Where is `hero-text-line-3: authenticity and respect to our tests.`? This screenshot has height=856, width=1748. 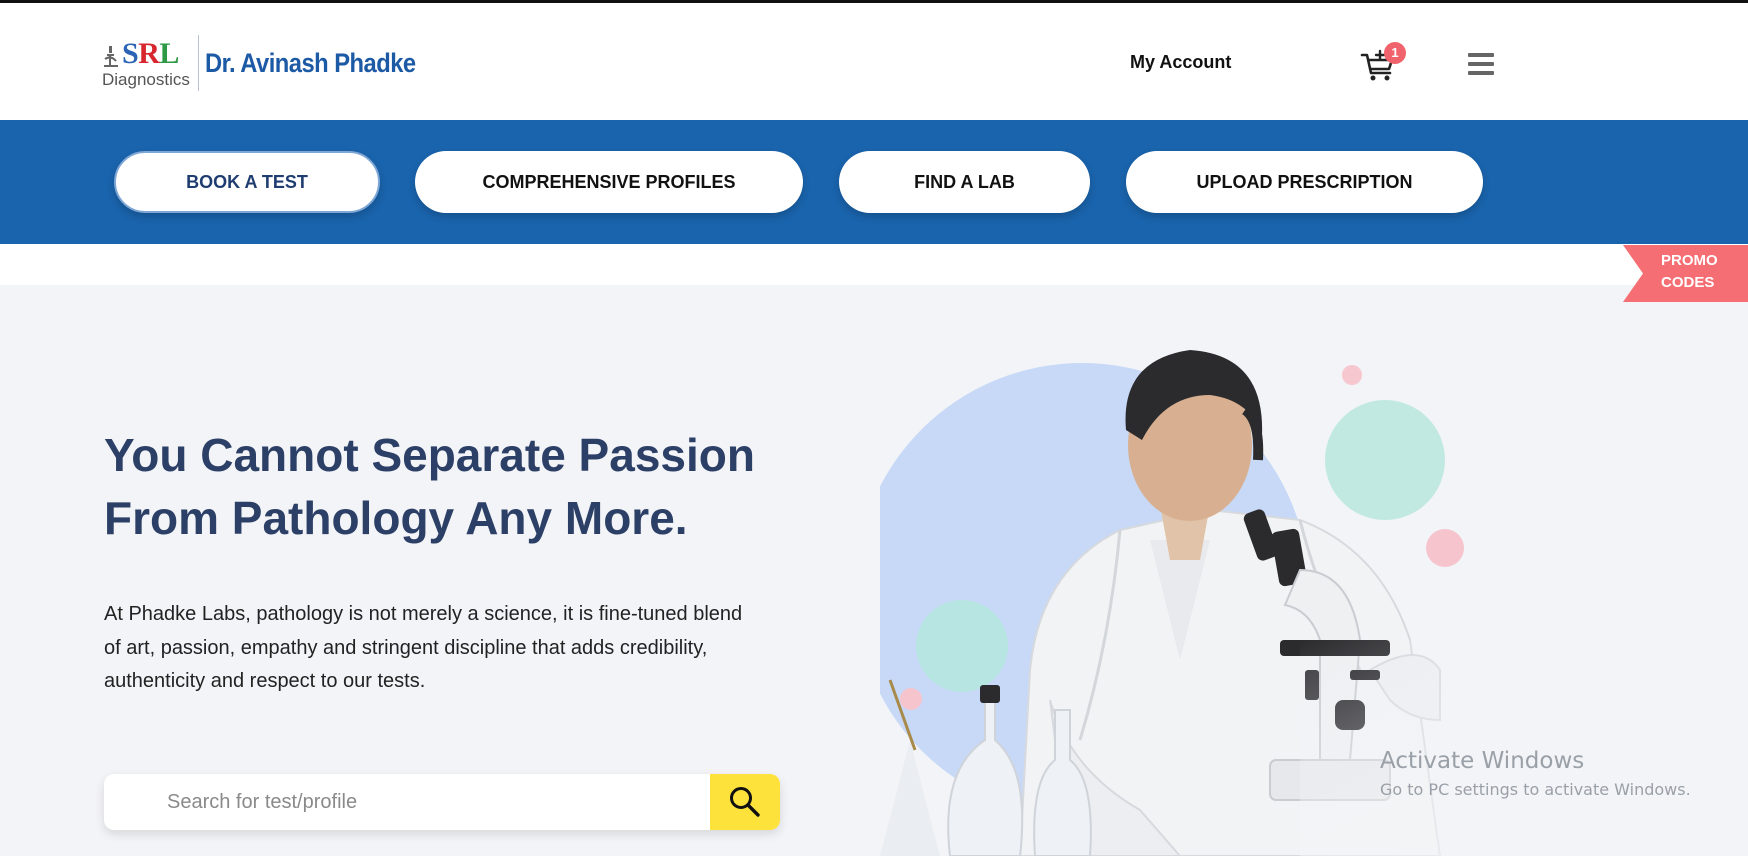 hero-text-line-3: authenticity and respect to our tests. is located at coordinates (265, 681).